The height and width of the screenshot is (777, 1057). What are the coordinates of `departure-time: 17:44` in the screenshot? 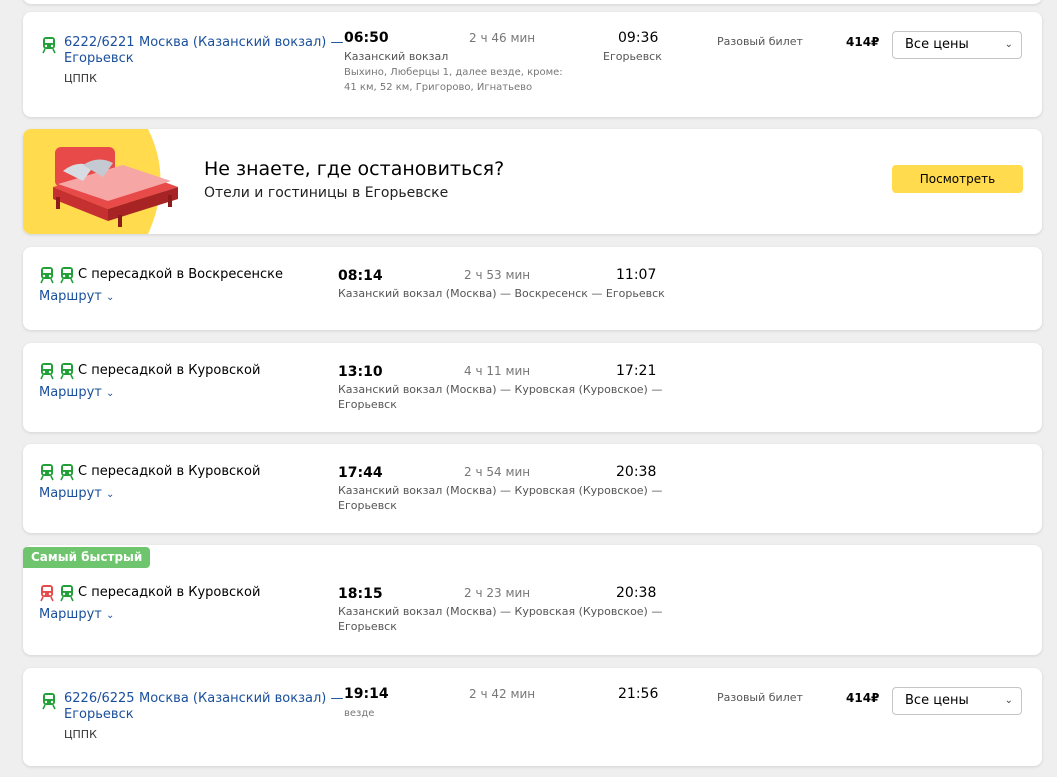 It's located at (360, 473).